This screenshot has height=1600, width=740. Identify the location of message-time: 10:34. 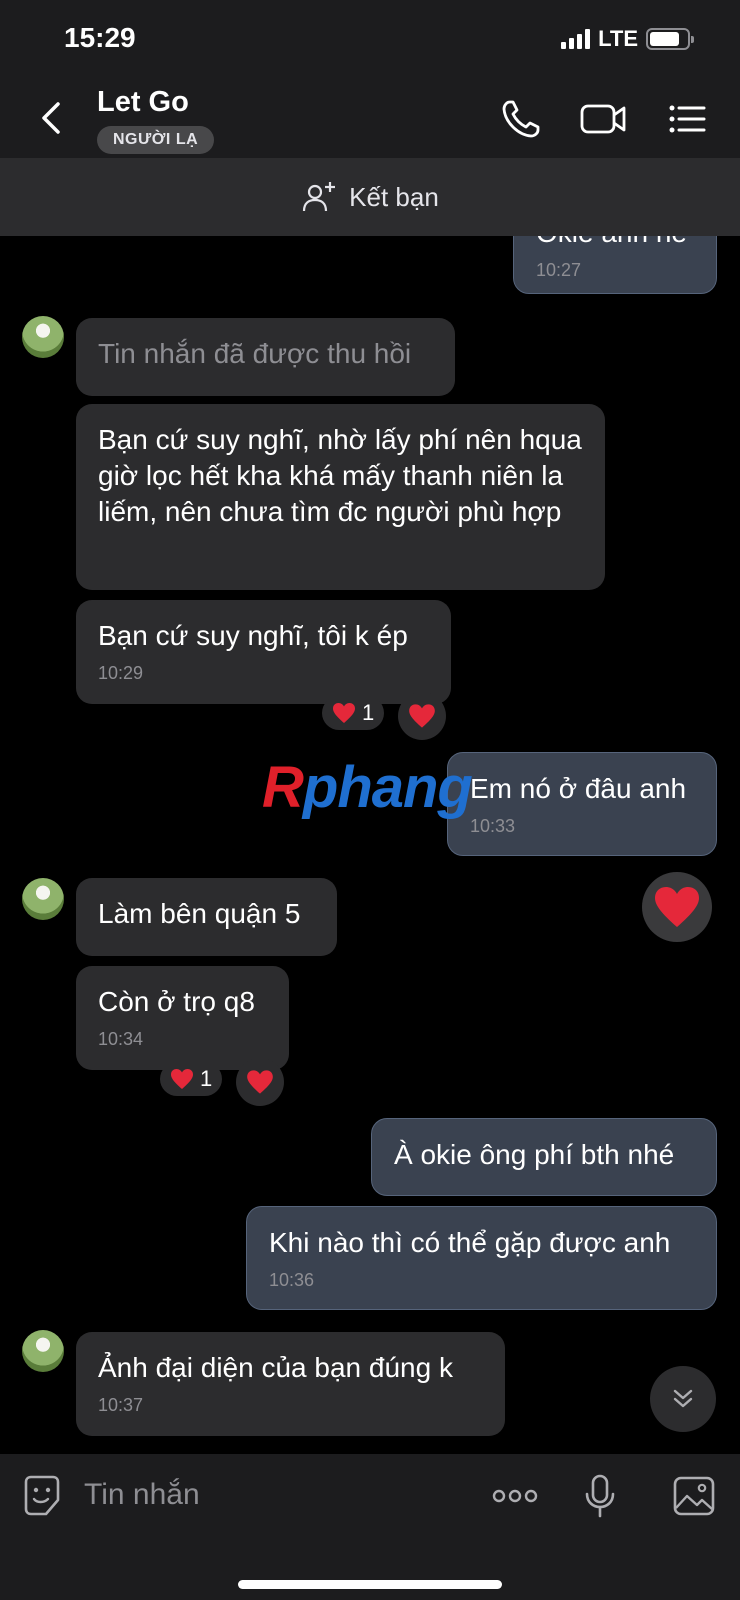
(121, 1039).